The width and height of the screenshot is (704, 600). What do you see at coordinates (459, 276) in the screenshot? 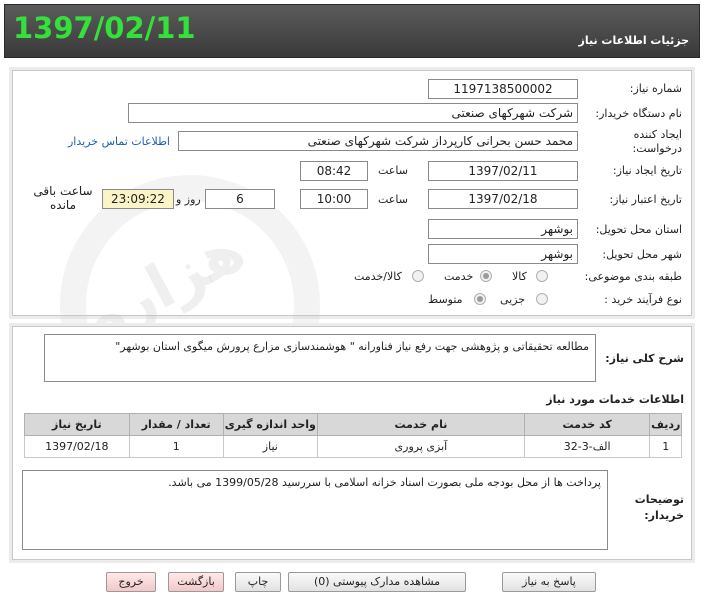
I see `category-label-service: خدمت` at bounding box center [459, 276].